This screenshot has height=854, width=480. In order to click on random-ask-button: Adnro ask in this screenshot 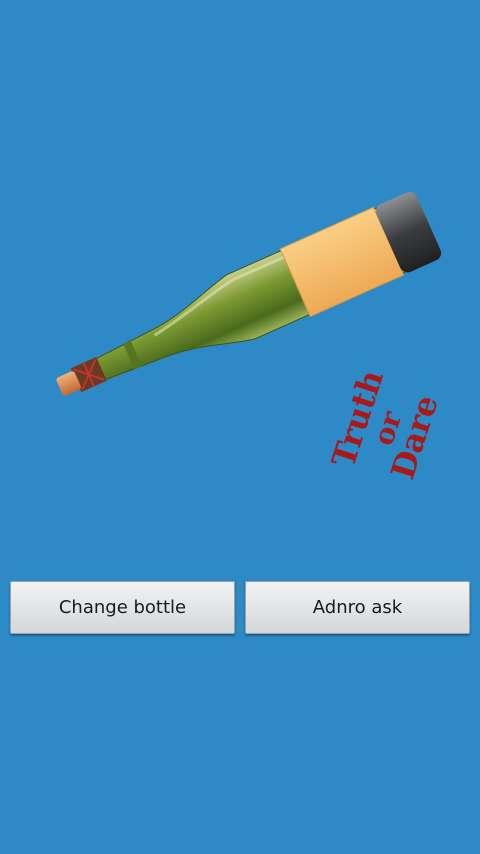, I will do `click(357, 607)`.